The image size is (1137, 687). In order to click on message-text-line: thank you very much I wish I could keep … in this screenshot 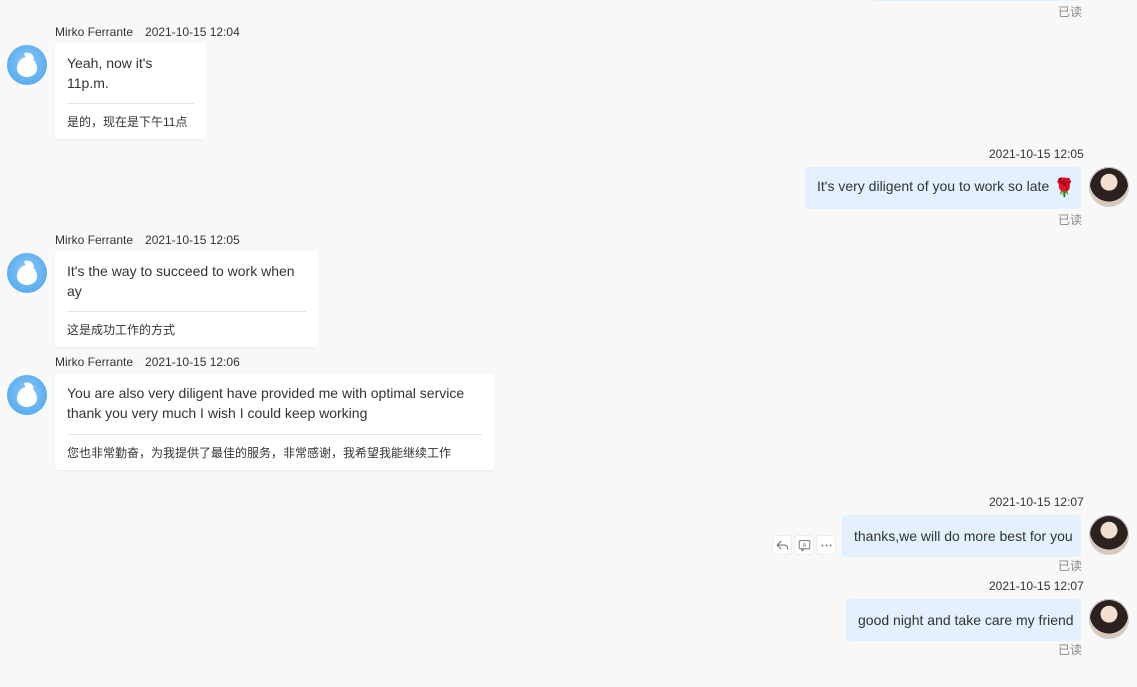, I will do `click(217, 413)`.